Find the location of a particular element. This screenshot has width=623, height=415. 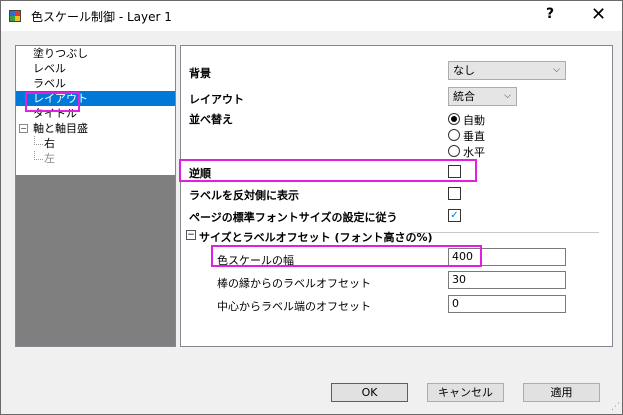

page-font-checkbox: ✓ is located at coordinates (454, 215).